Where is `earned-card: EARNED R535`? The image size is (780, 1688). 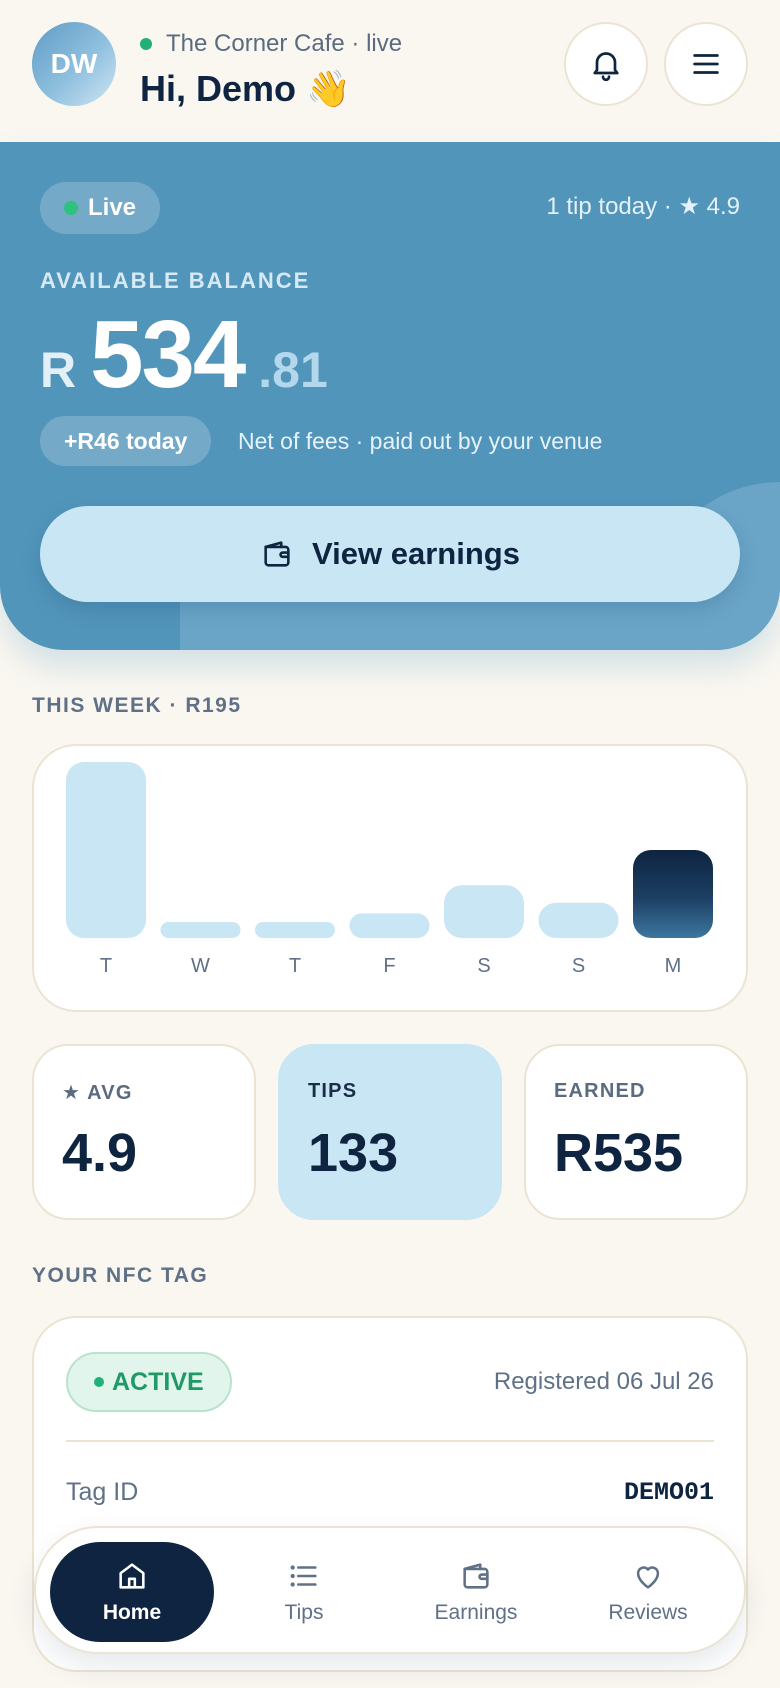 earned-card: EARNED R535 is located at coordinates (636, 1132).